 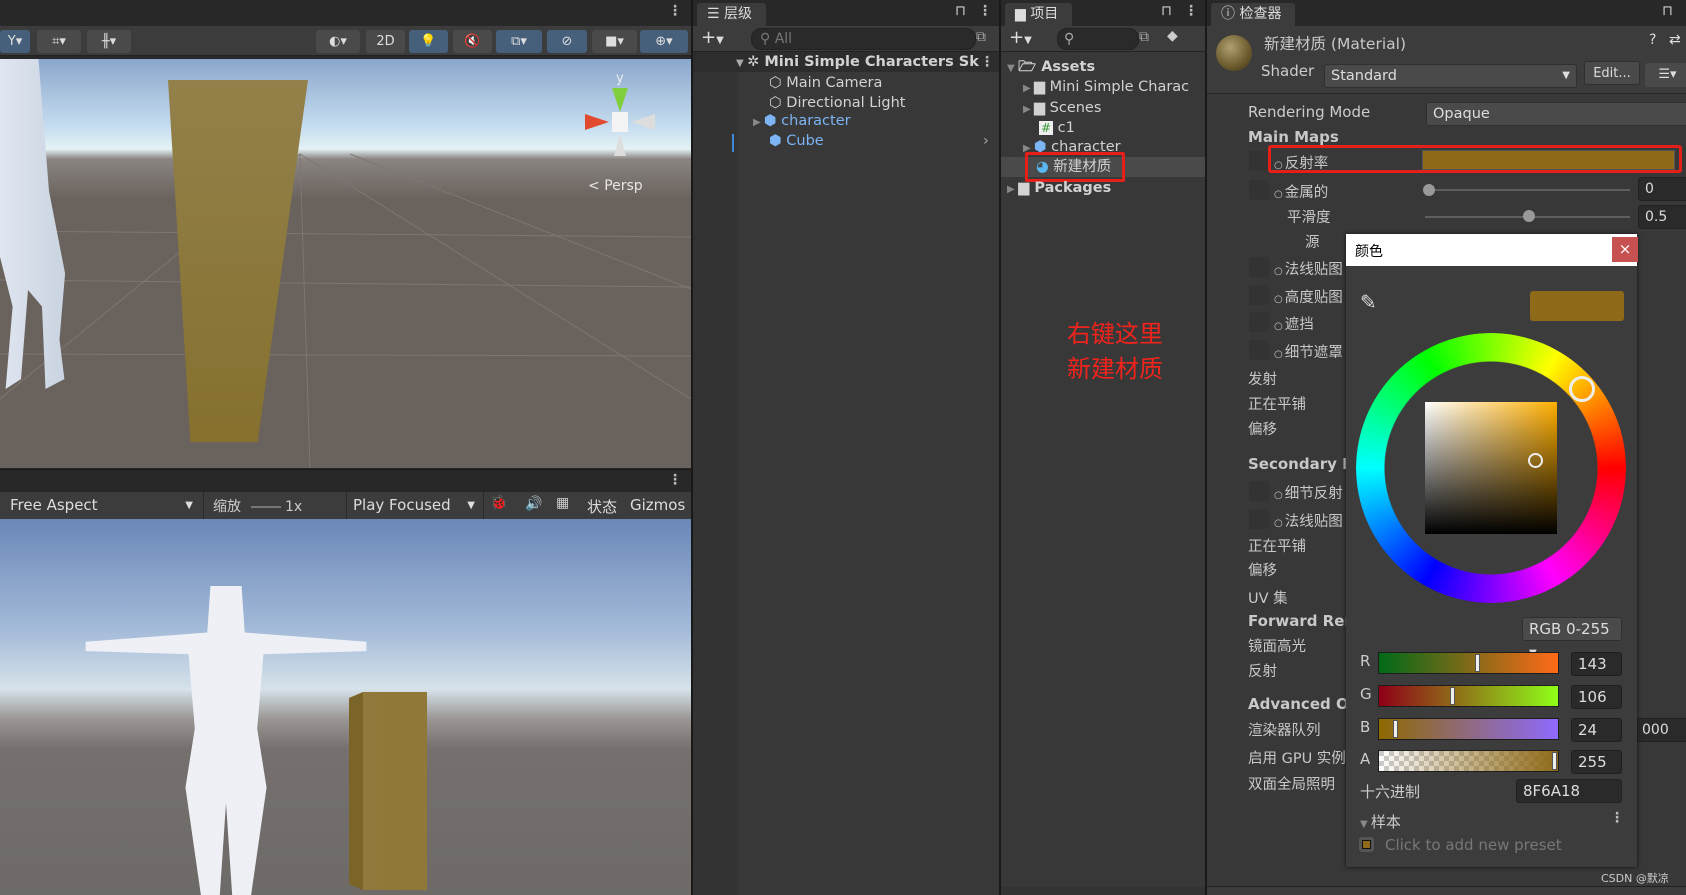 I want to click on hierarchy-item: ⬡ Directional Light, so click(x=846, y=103).